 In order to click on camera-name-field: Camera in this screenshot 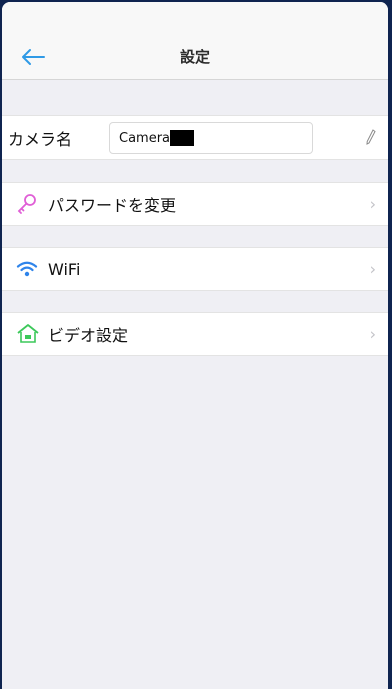, I will do `click(211, 138)`.